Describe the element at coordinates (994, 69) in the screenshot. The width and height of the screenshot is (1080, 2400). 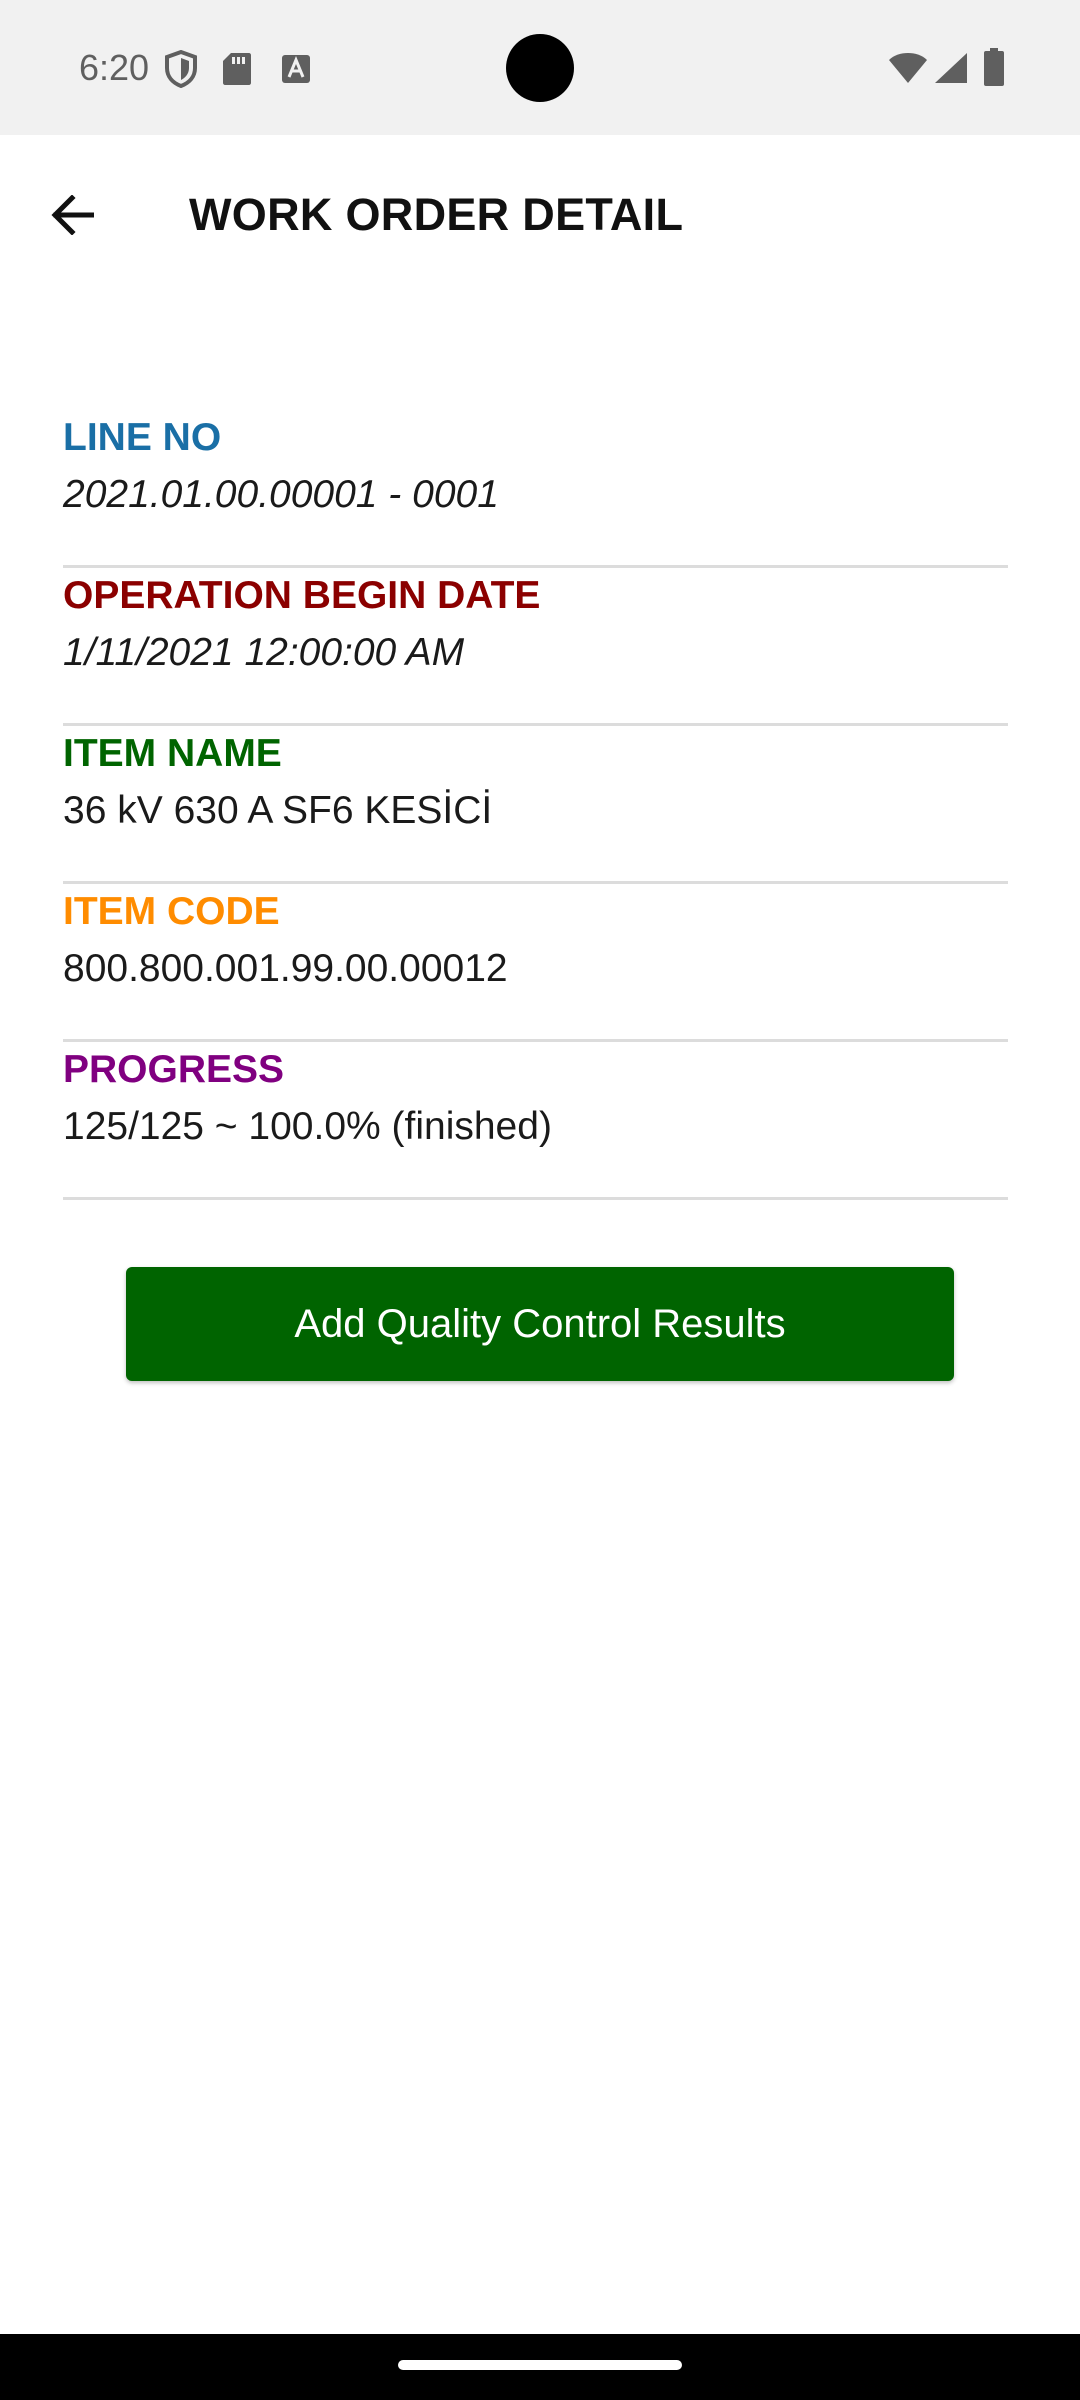
I see `battery-icon` at that location.